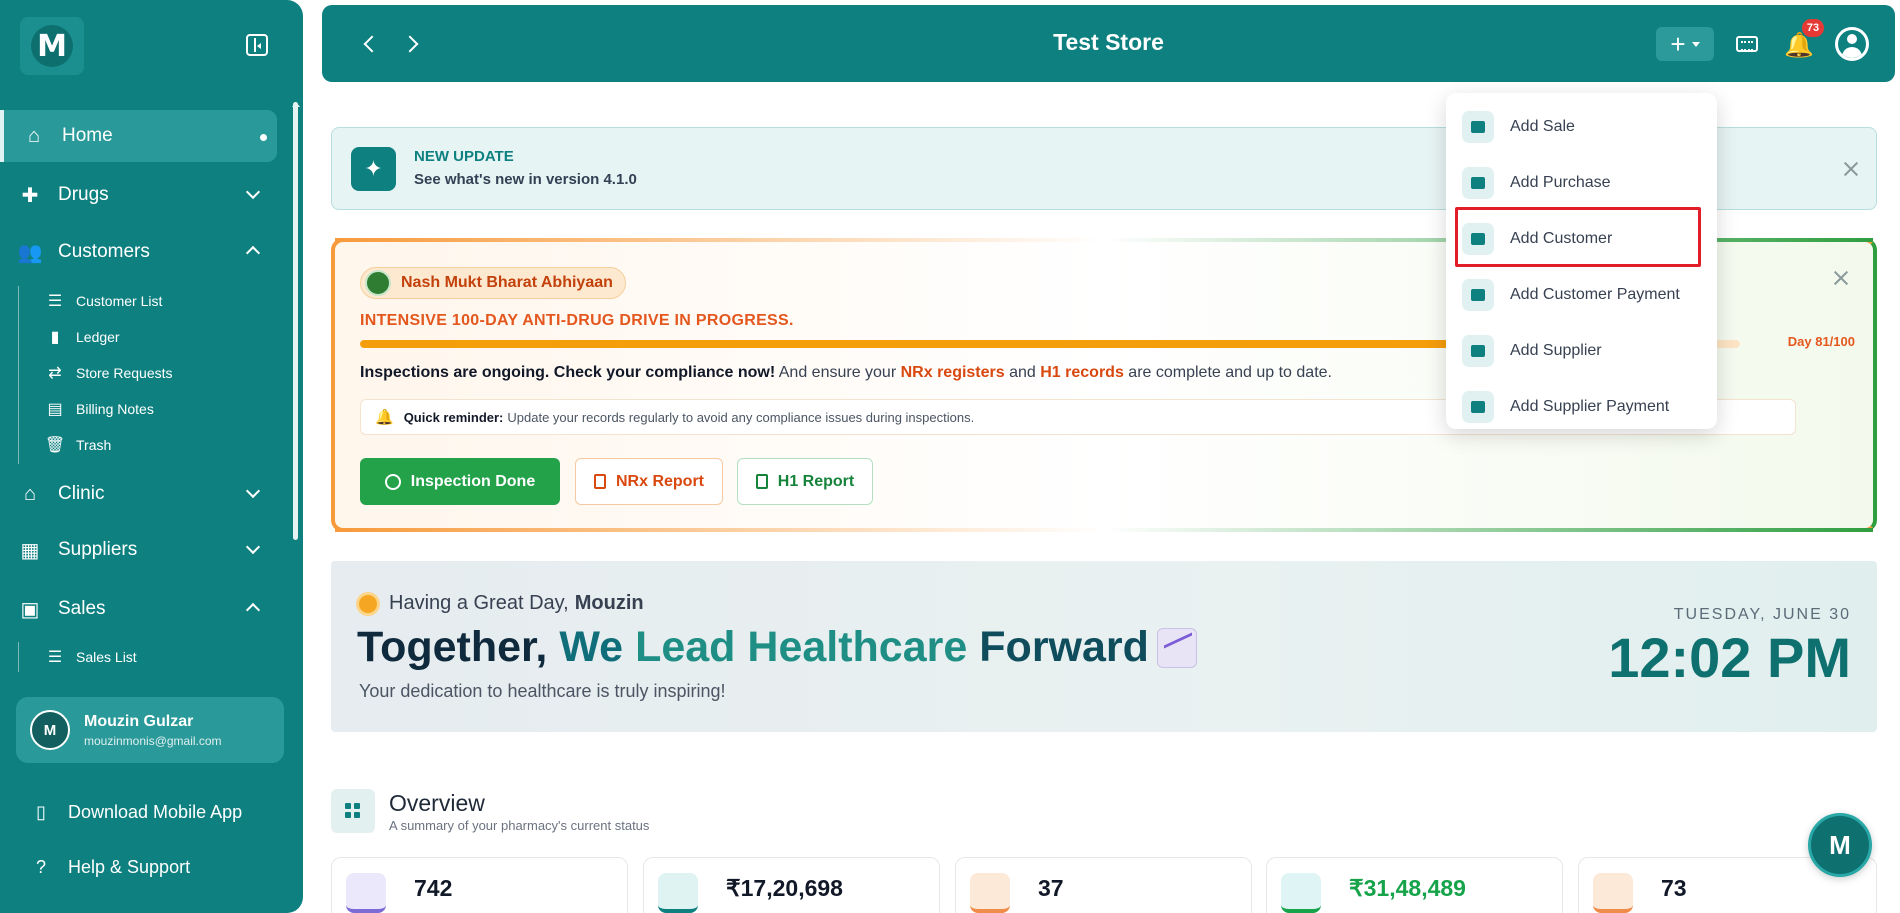  I want to click on sidebar-item-sales: ▣ Sales, so click(140, 609).